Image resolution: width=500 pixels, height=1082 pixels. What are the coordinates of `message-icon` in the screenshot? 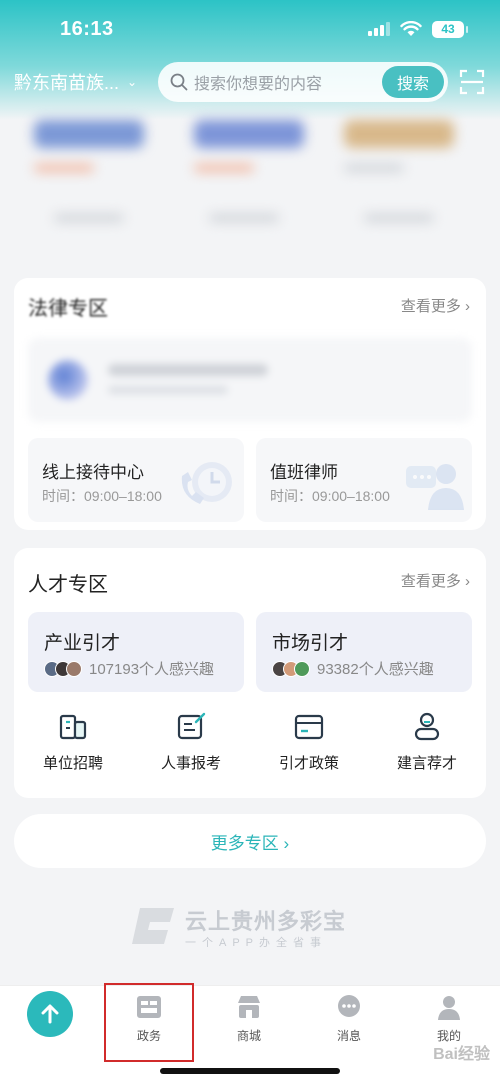 It's located at (349, 1006).